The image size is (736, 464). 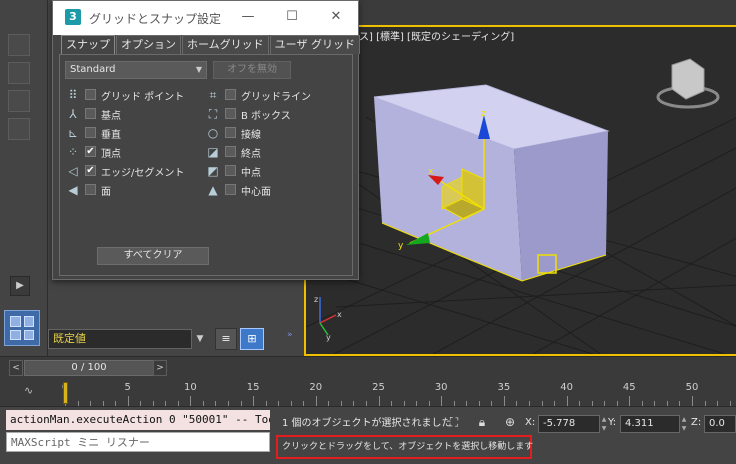 I want to click on tab-options: オプション, so click(x=148, y=44).